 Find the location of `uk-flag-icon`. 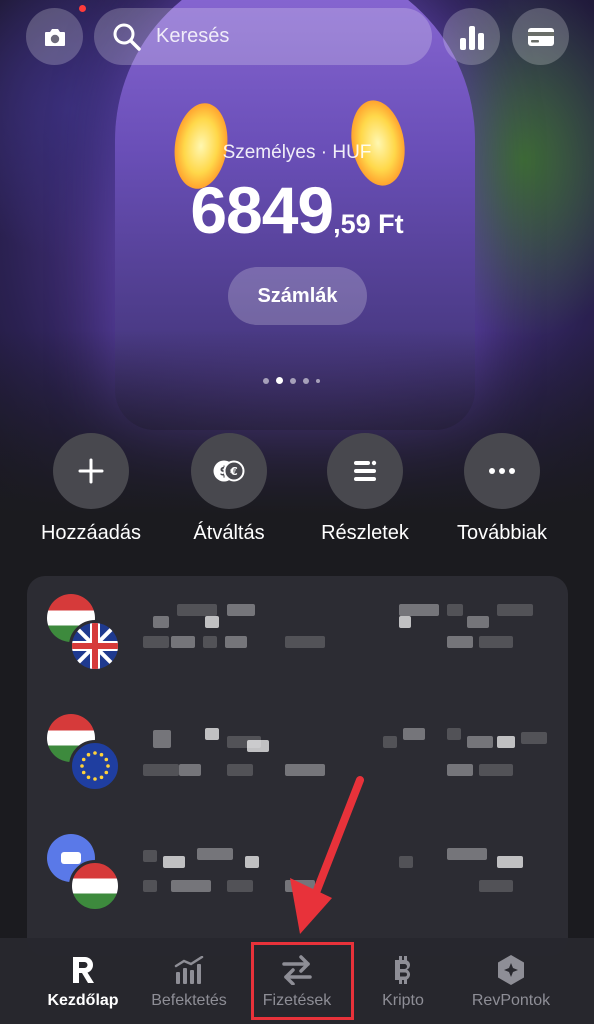

uk-flag-icon is located at coordinates (95, 646).